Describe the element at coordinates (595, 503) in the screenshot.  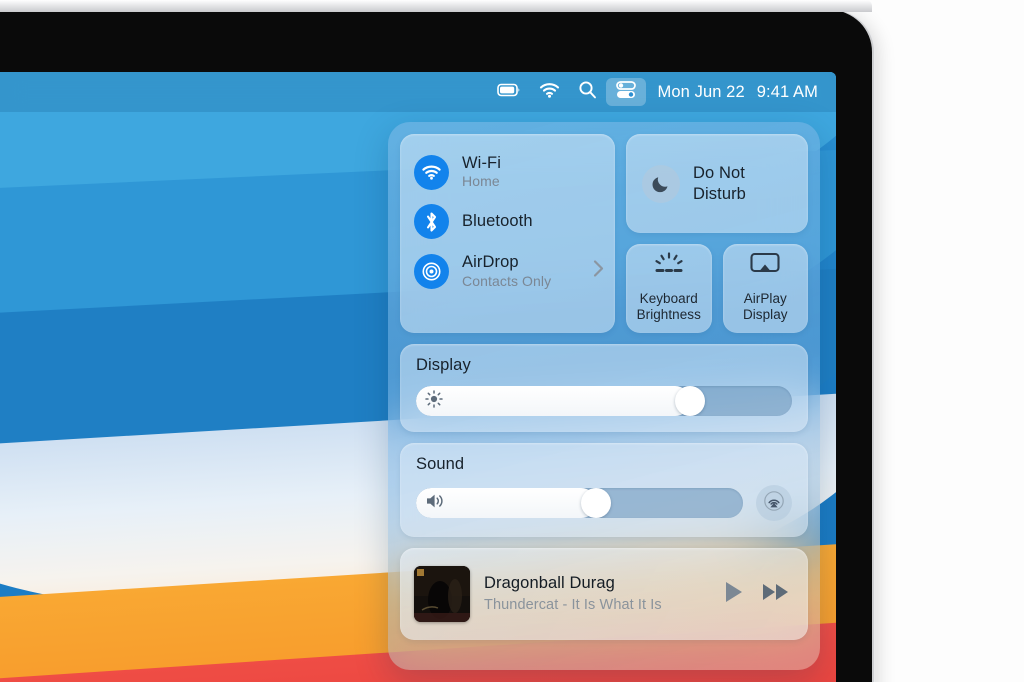
I see `sound-slider-knob` at that location.